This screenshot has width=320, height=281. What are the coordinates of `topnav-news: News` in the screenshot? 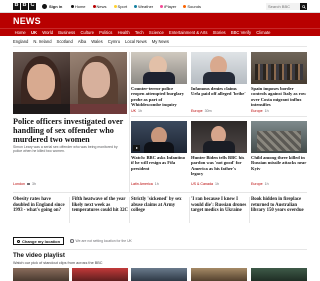 It's located at (99, 6).